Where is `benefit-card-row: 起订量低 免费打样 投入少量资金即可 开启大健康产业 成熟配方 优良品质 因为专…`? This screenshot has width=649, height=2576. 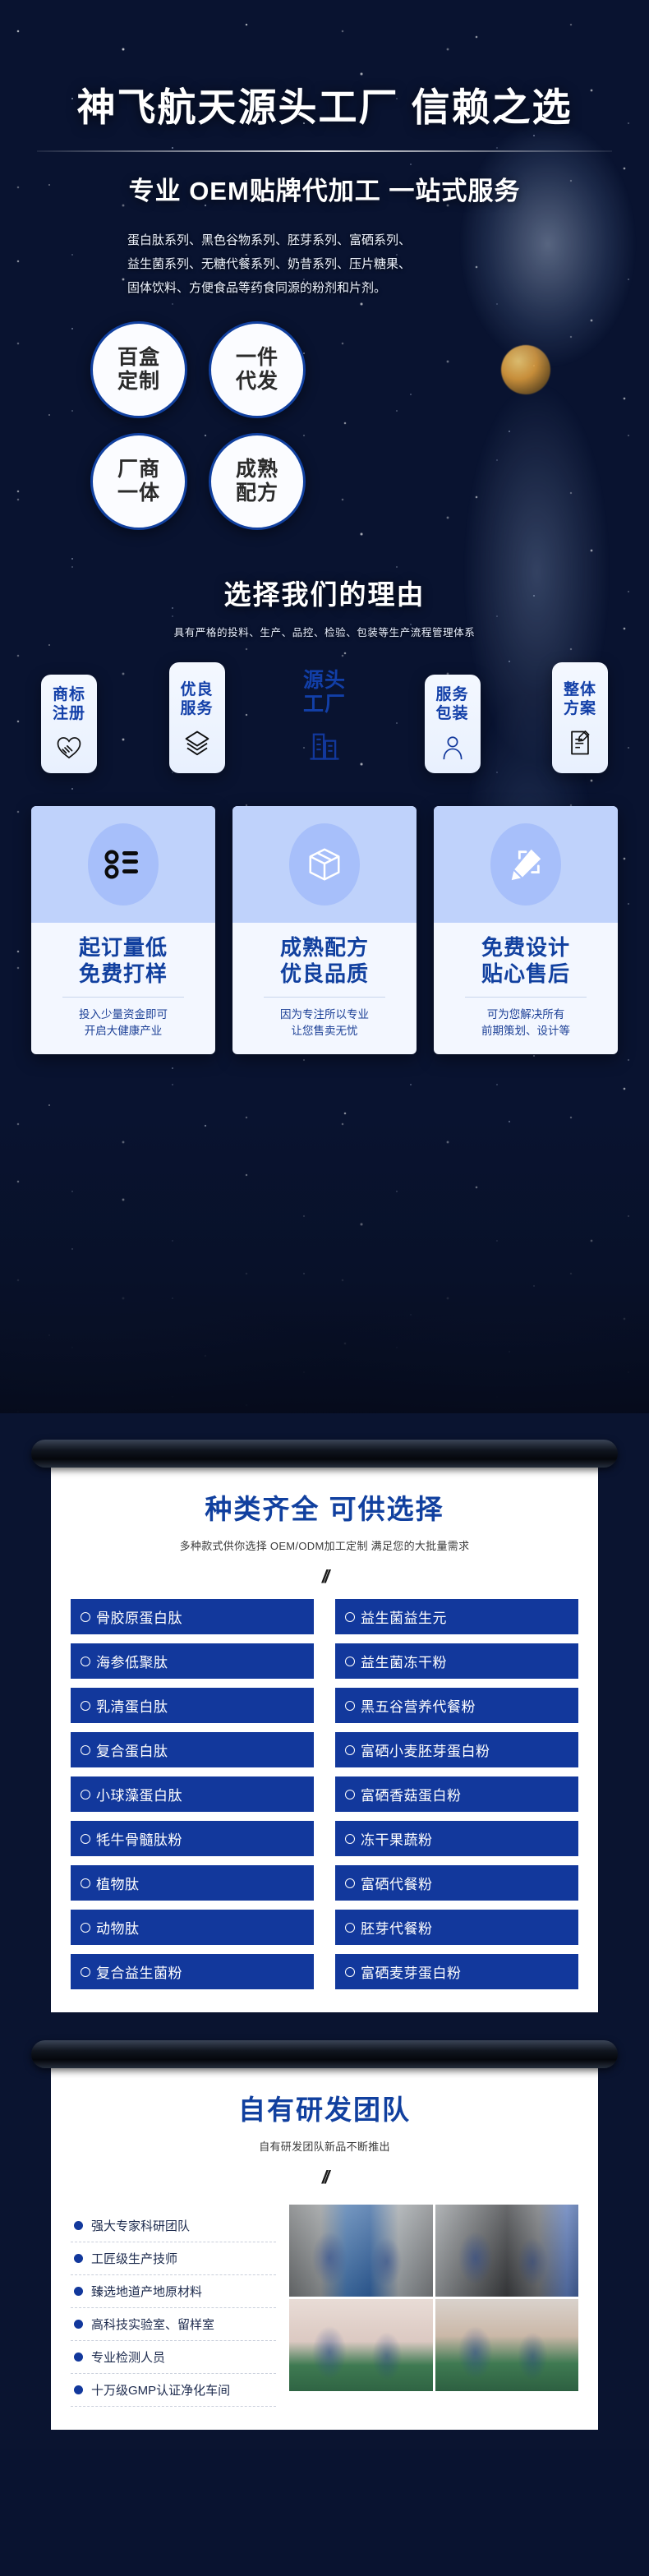
benefit-card-row: 起订量低 免费打样 投入少量资金即可 开启大健康产业 成熟配方 优良品质 因为专… is located at coordinates (324, 930).